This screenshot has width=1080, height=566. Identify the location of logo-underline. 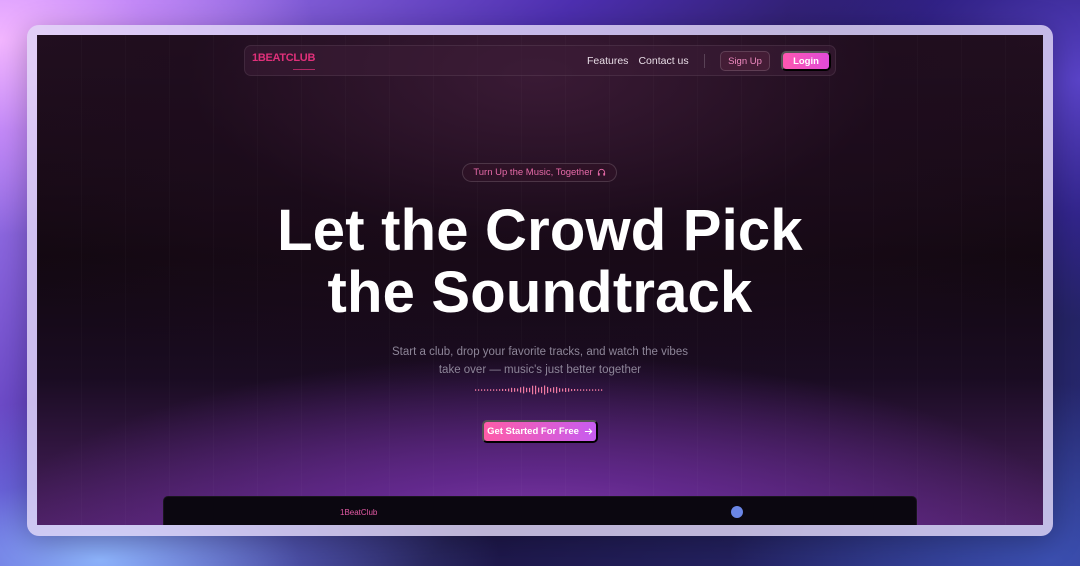
(304, 69).